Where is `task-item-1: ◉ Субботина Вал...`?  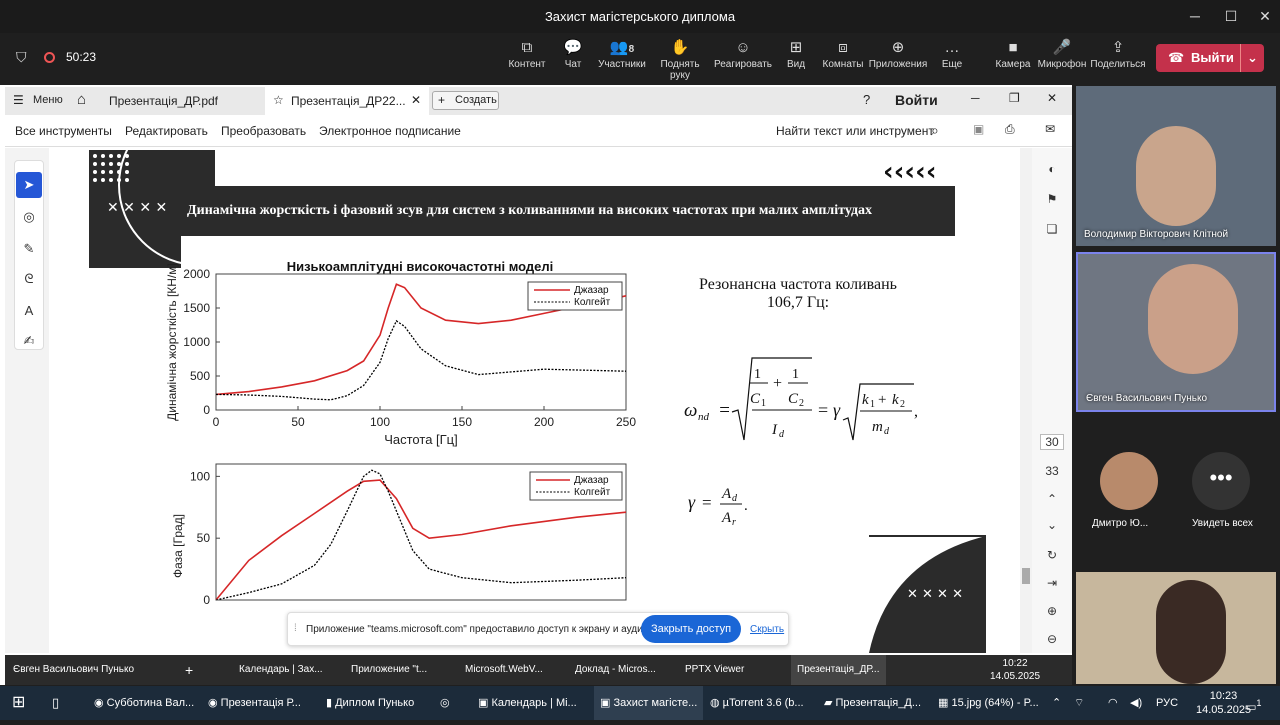 task-item-1: ◉ Субботина Вал... is located at coordinates (144, 703).